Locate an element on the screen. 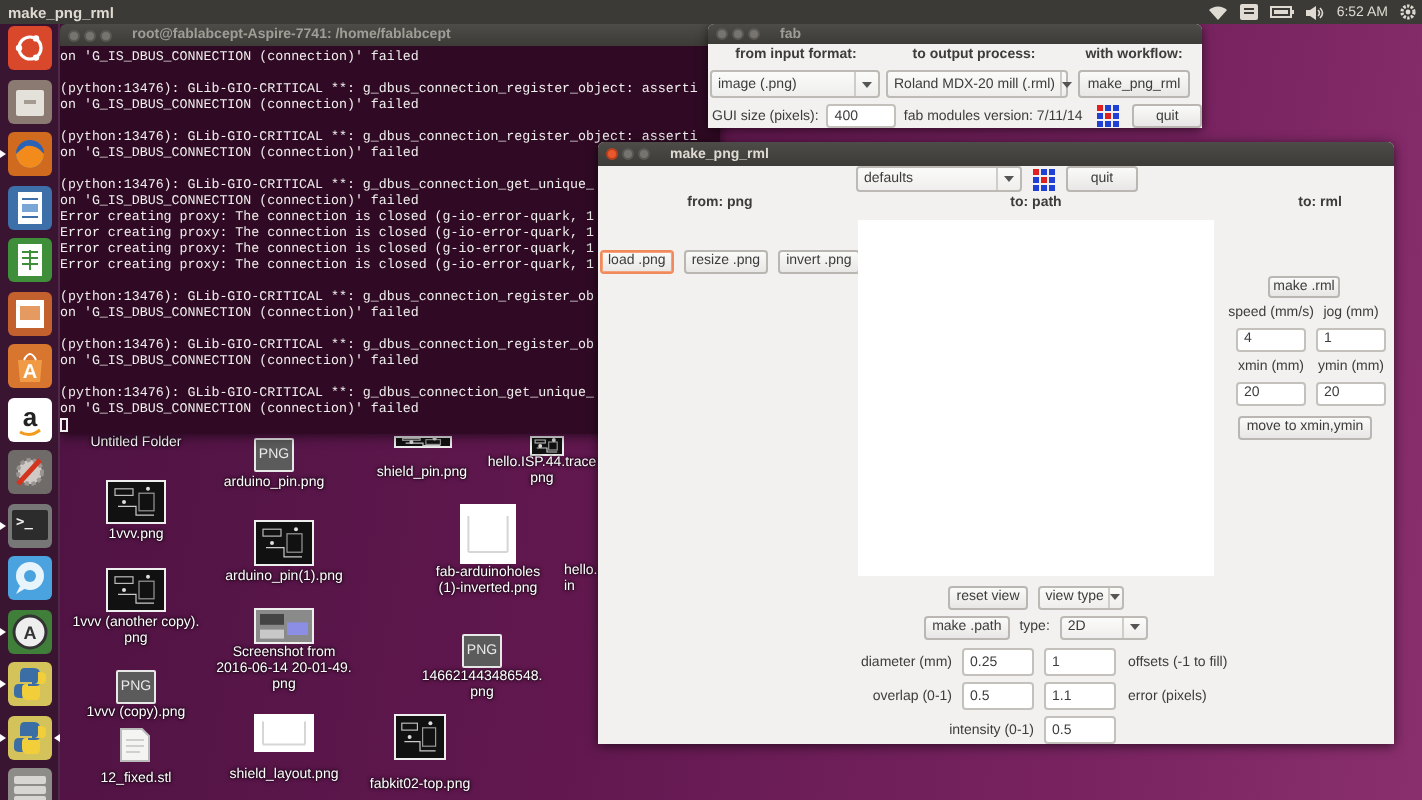 The height and width of the screenshot is (800, 1422). tools-icon is located at coordinates (29, 472).